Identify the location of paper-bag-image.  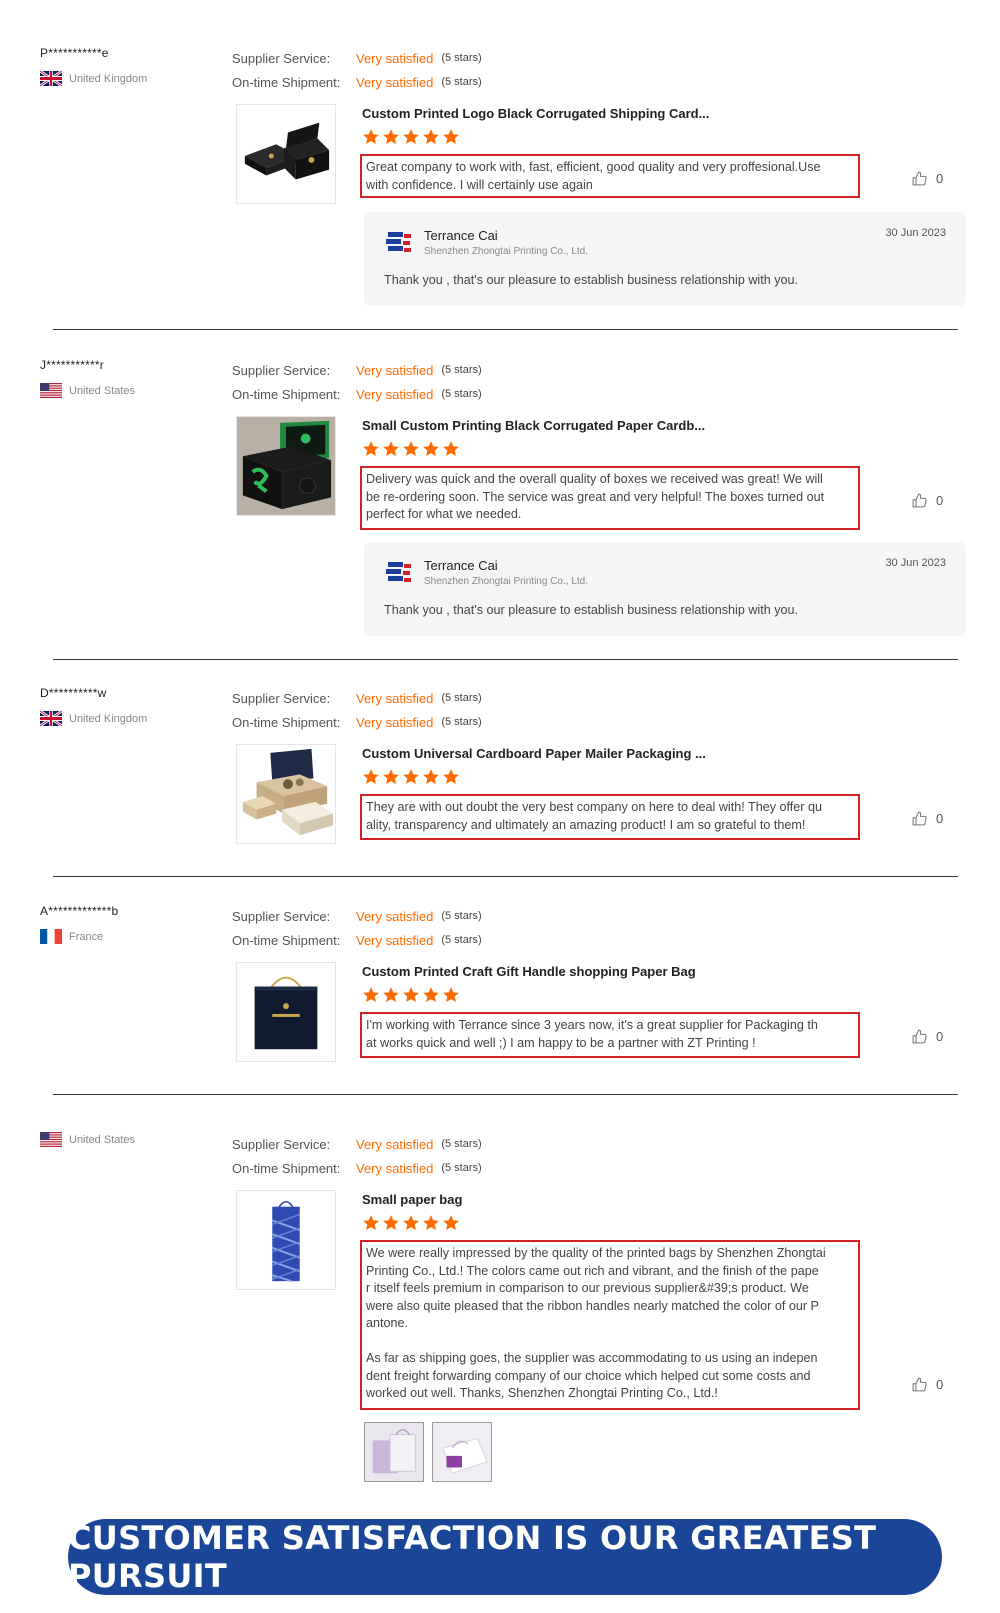
(286, 1240).